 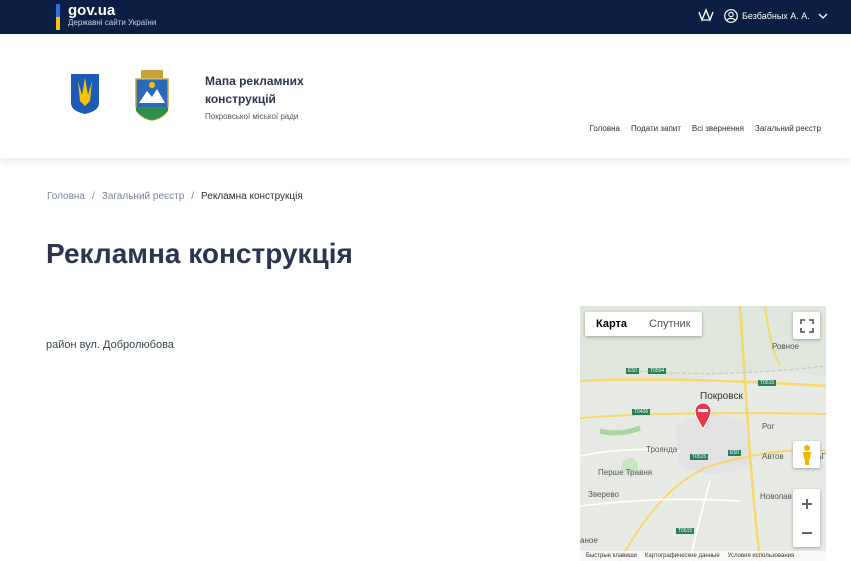 I want to click on nav-item-all-requests: Всі звернення, so click(x=718, y=128).